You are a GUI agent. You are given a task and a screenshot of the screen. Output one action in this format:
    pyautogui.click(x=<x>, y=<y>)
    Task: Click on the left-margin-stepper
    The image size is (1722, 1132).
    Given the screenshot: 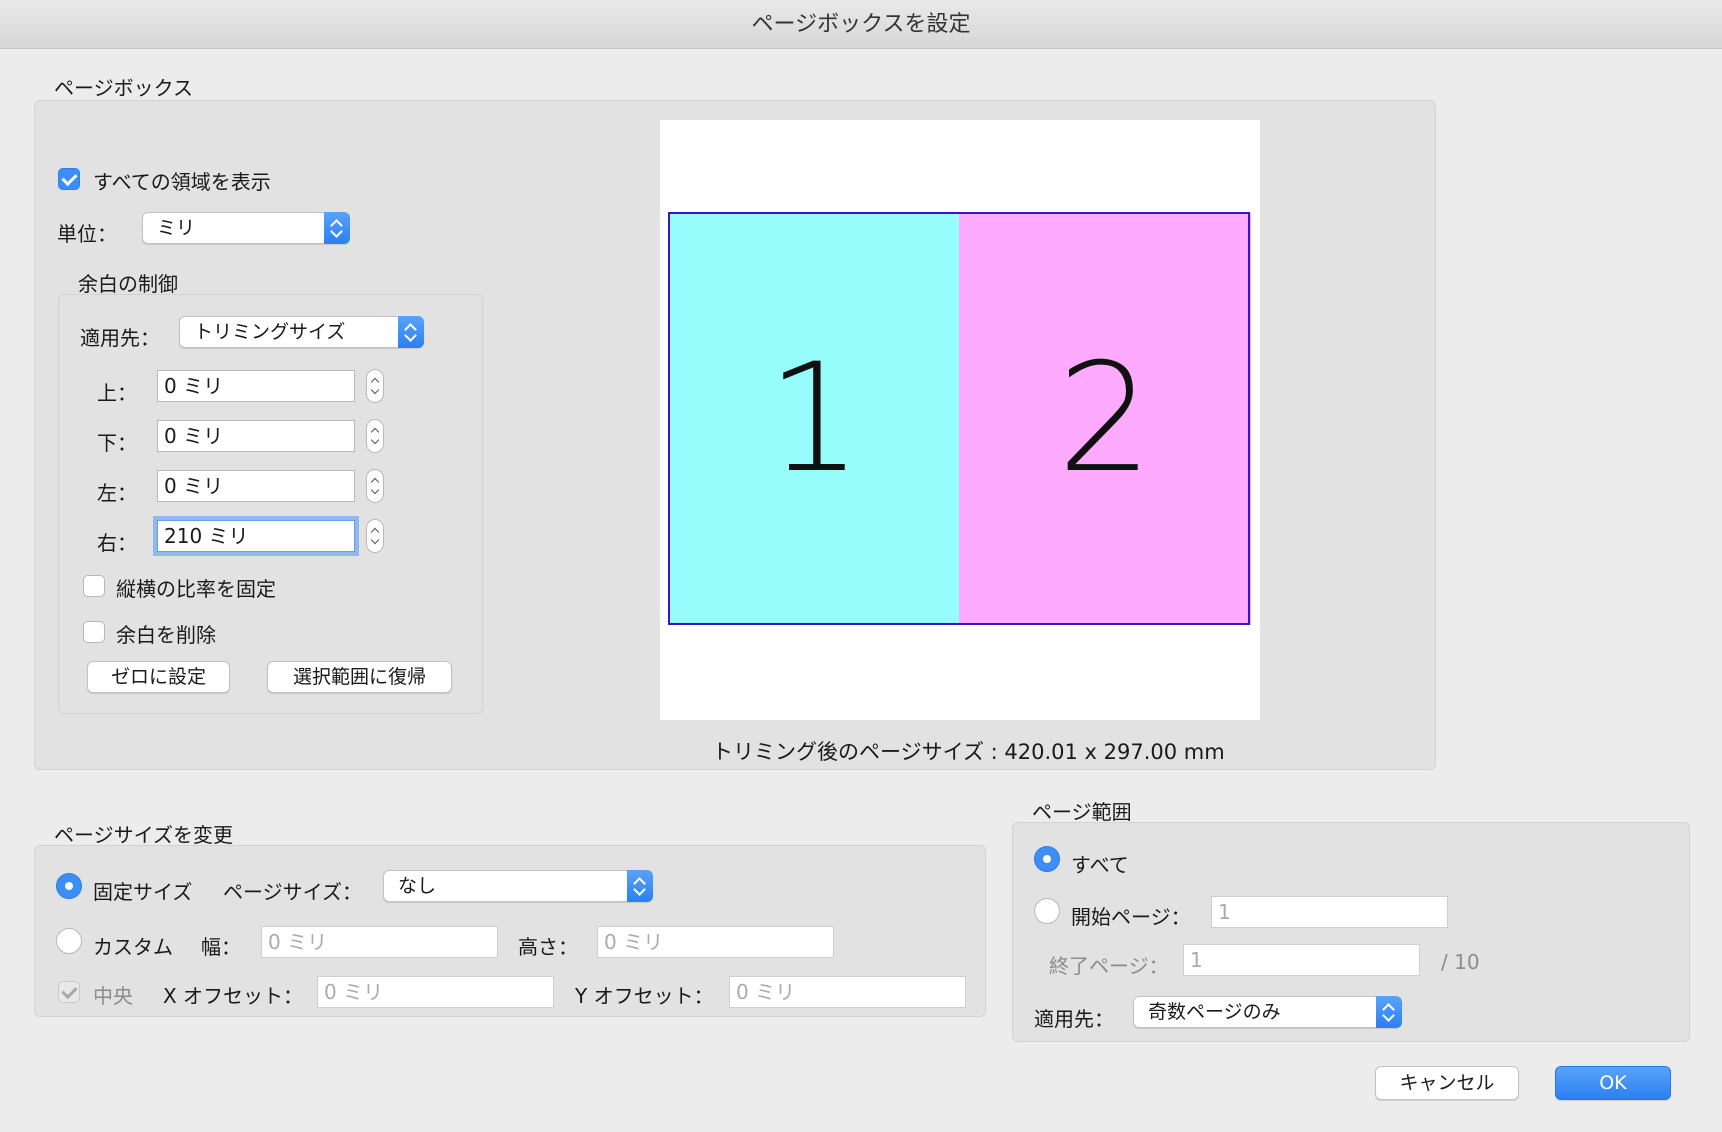 What is the action you would take?
    pyautogui.click(x=375, y=486)
    